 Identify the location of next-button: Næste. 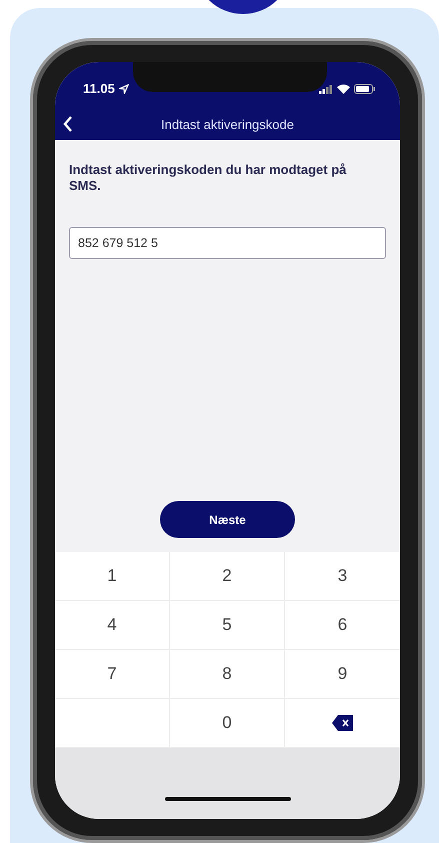
(227, 519).